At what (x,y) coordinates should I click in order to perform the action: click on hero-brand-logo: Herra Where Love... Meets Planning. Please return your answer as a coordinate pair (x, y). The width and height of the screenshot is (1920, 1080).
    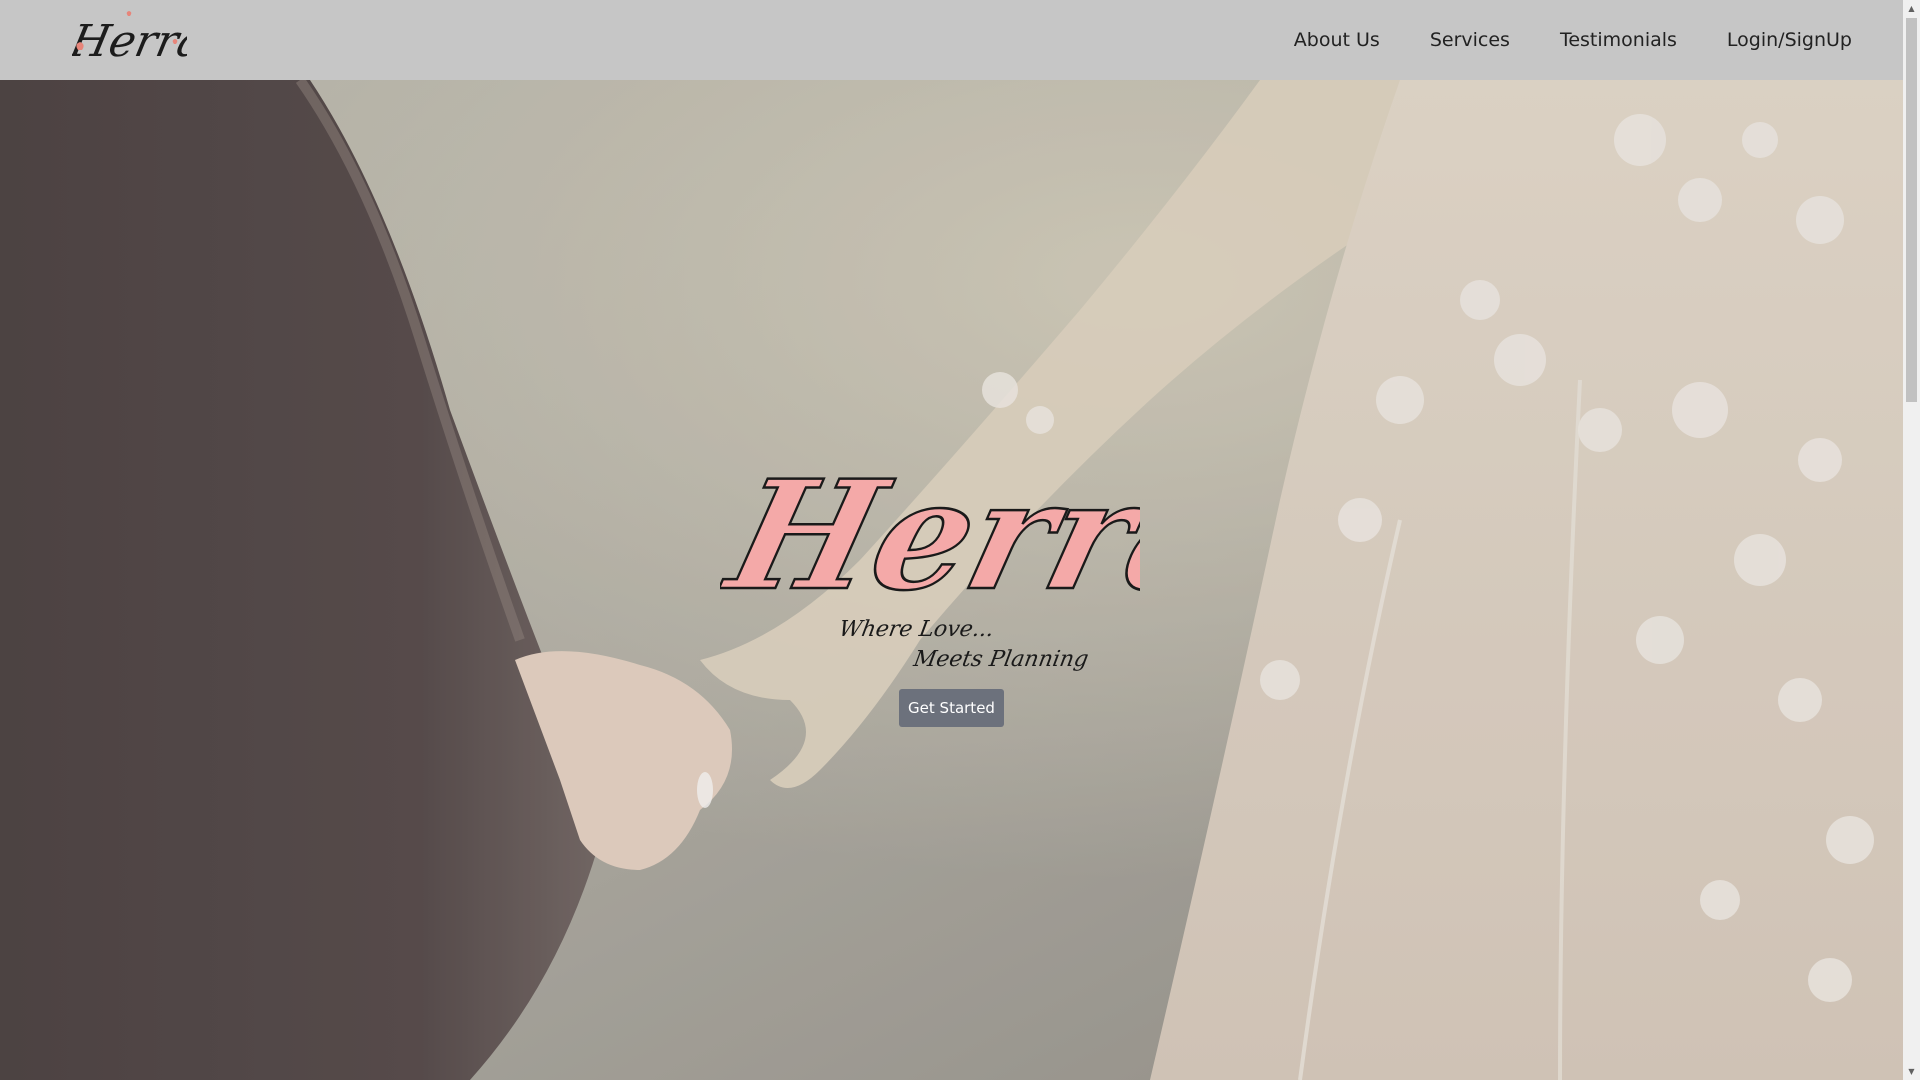
    Looking at the image, I should click on (930, 559).